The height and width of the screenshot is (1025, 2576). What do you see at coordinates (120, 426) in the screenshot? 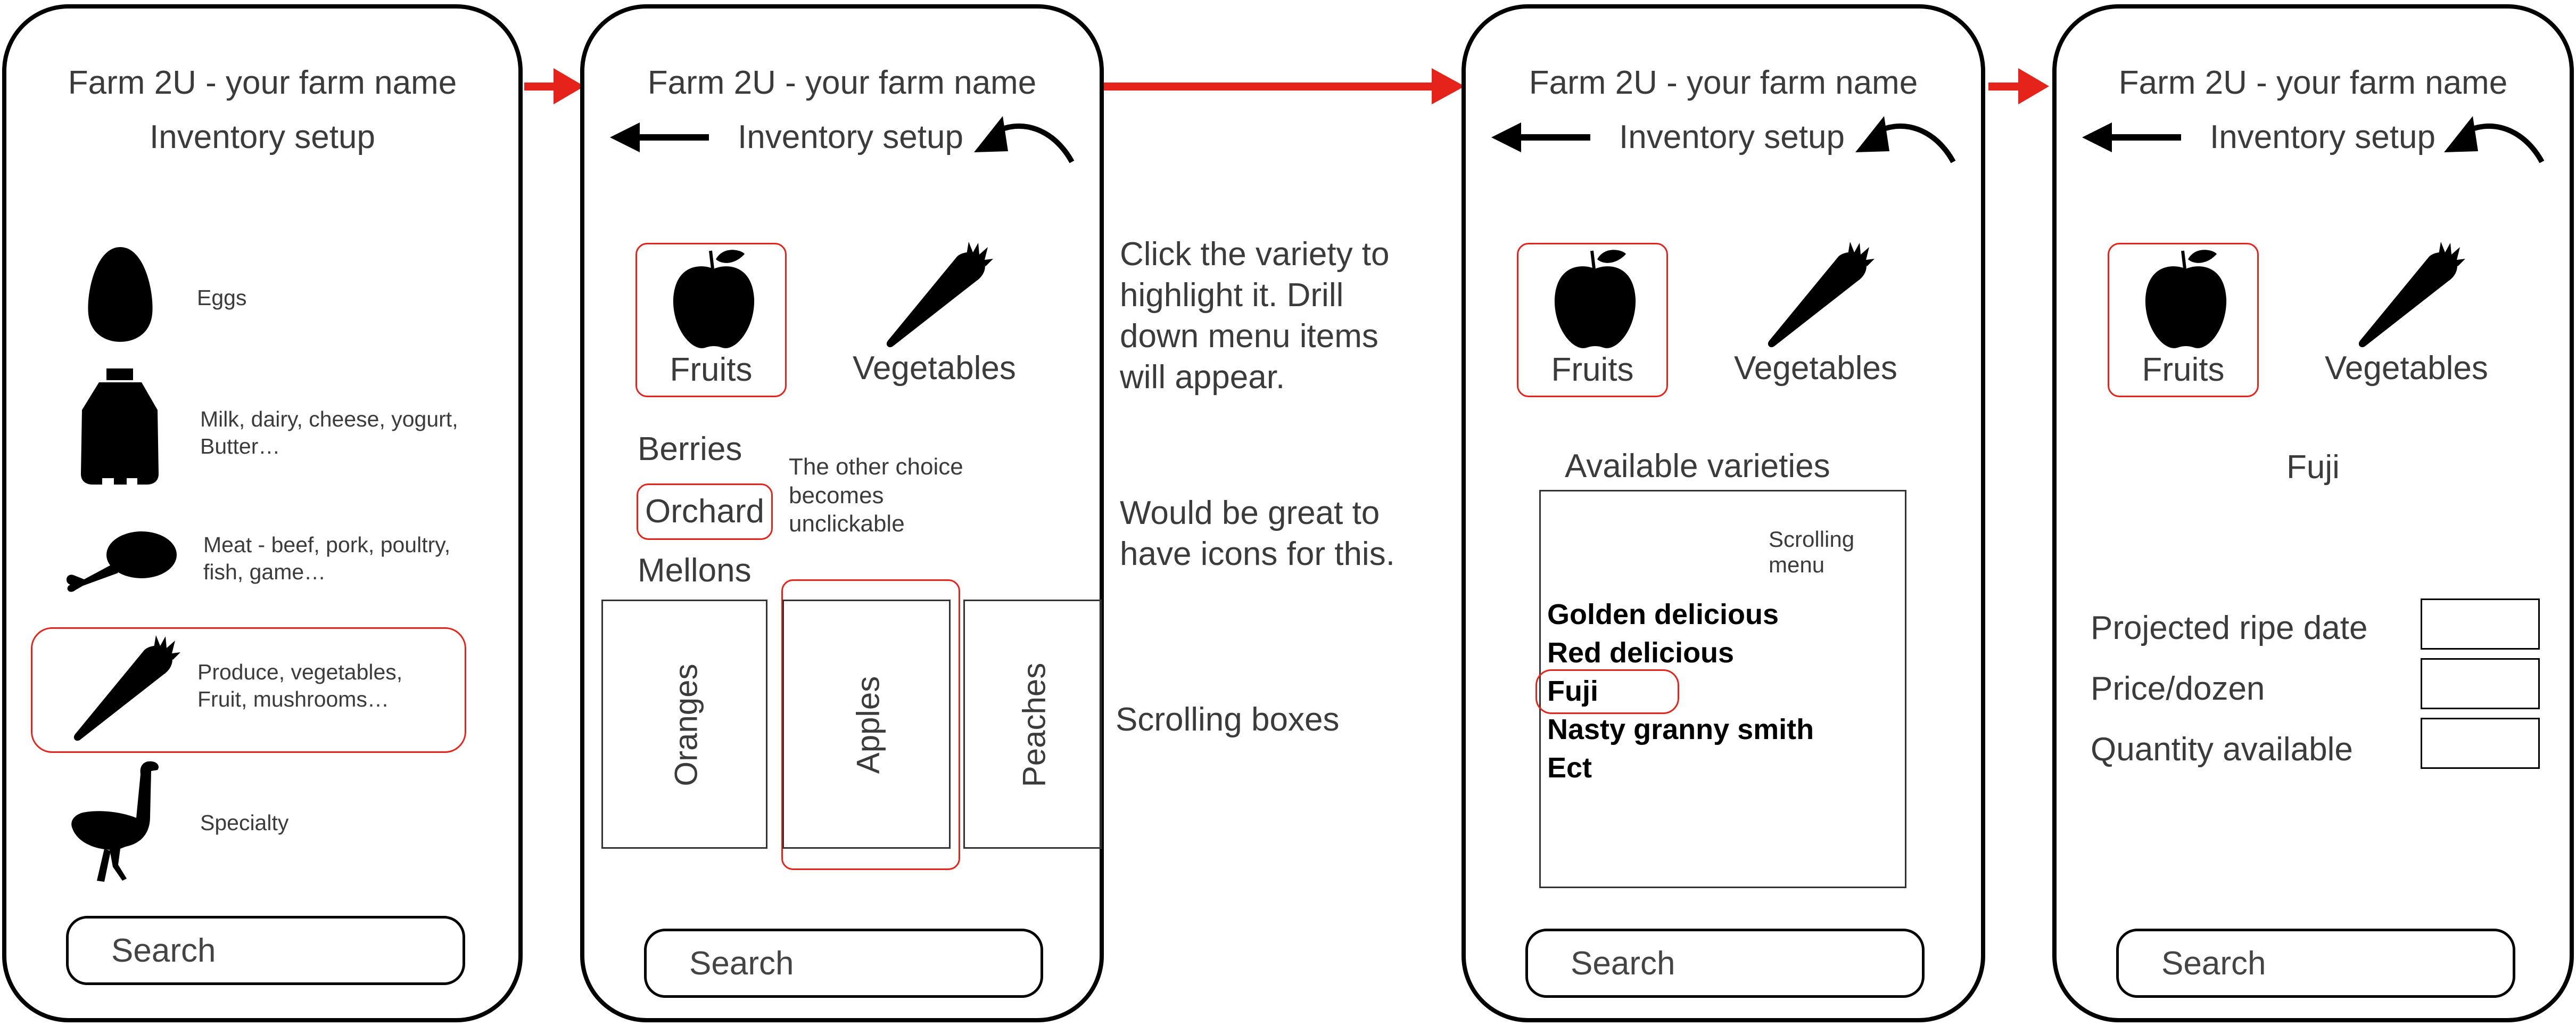
I see `milk-jug-icon` at bounding box center [120, 426].